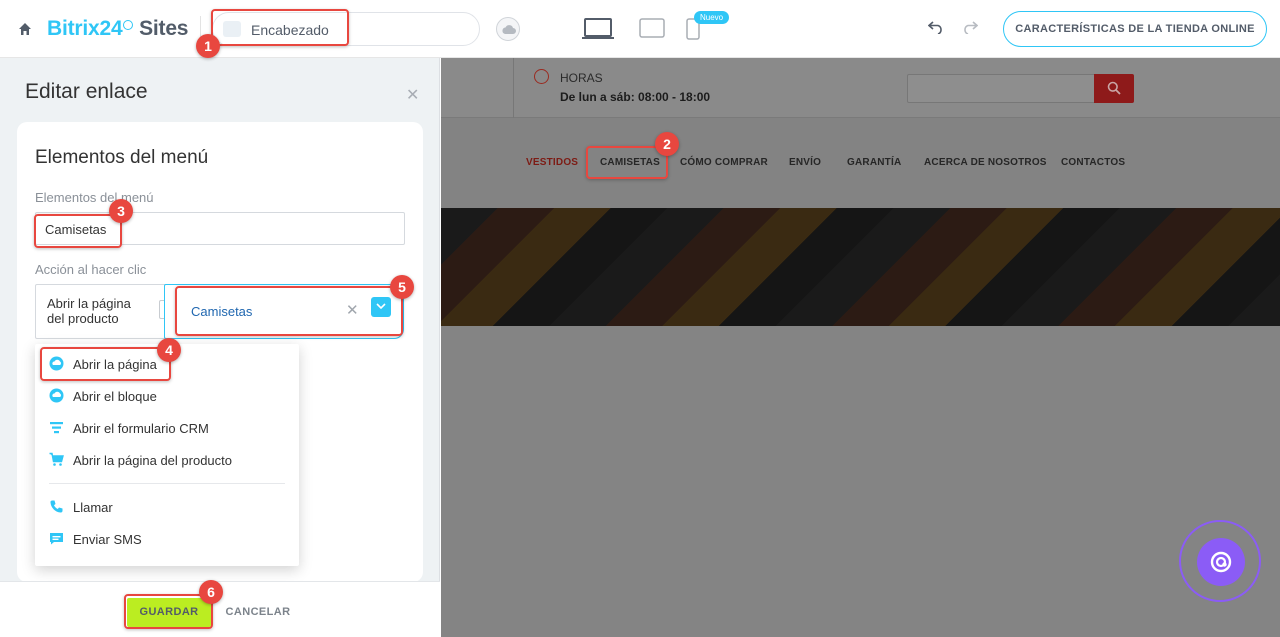  I want to click on annotation-badge-1: 1, so click(208, 46).